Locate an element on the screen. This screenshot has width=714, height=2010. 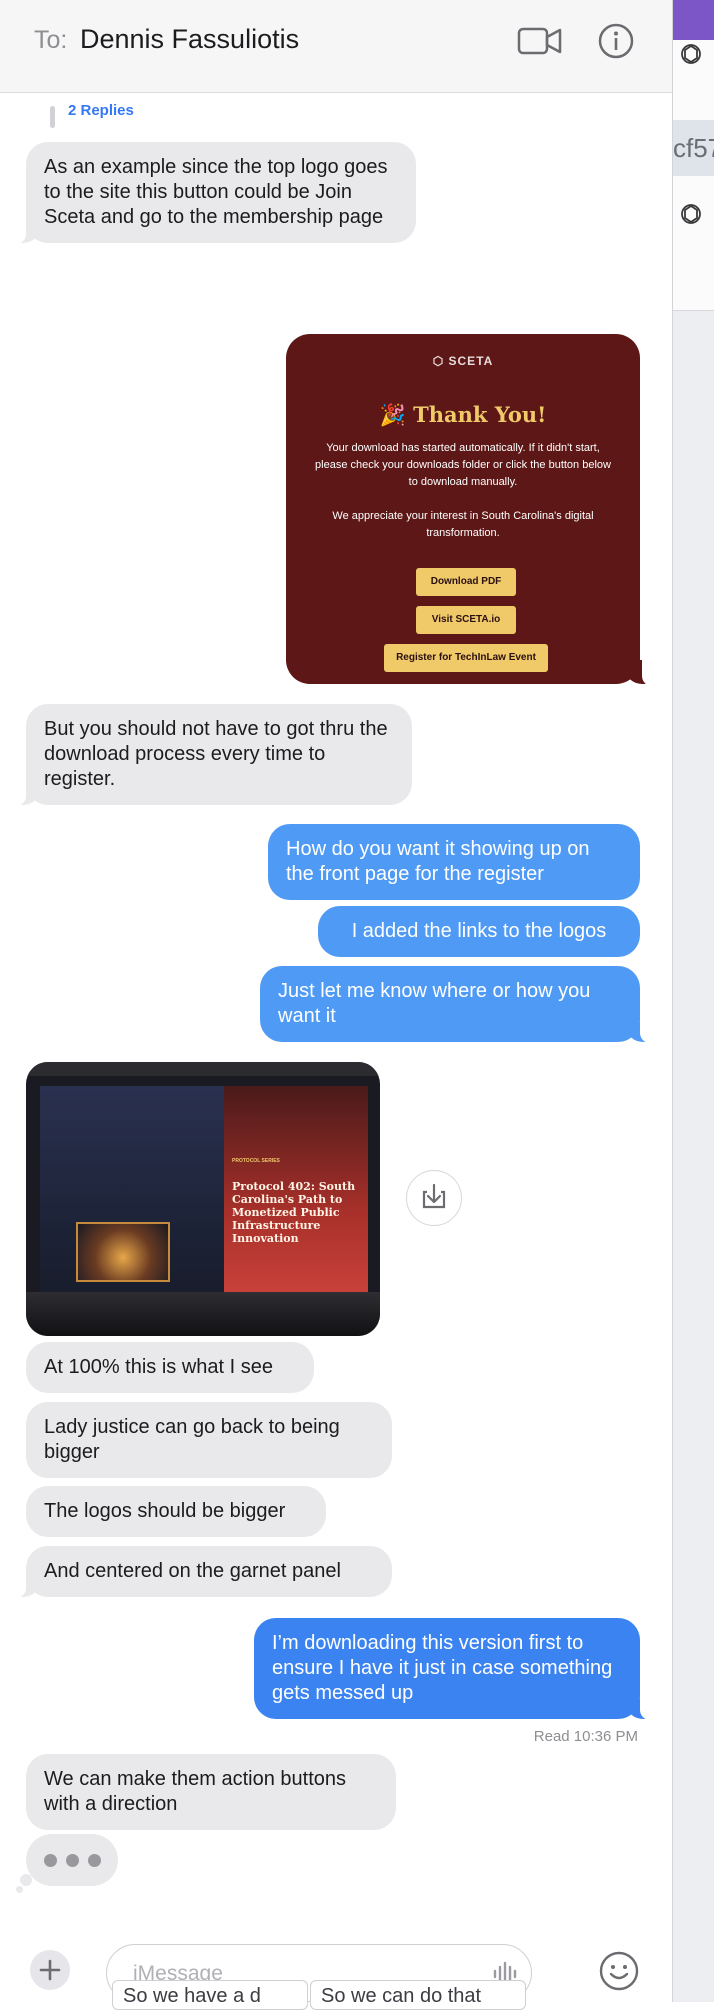
photo-label: PROTOCOL SERIES is located at coordinates (256, 1161).